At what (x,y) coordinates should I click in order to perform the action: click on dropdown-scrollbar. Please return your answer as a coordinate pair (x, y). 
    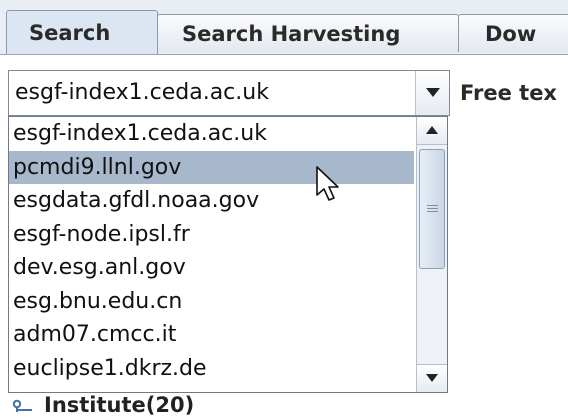
    Looking at the image, I should click on (431, 254).